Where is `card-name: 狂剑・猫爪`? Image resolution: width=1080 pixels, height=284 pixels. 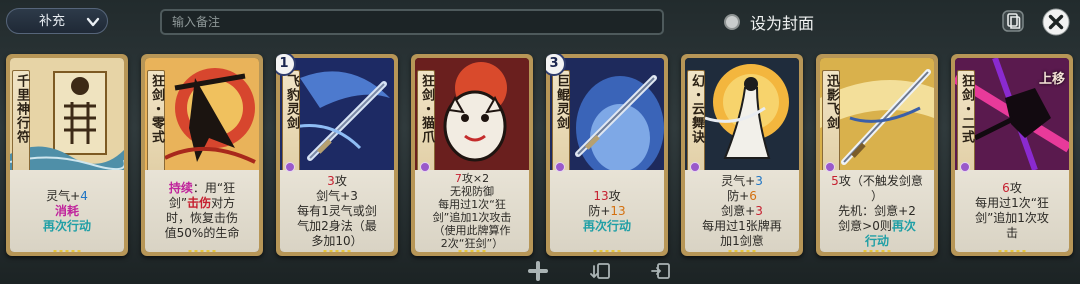
card-name: 狂剑・猫爪 is located at coordinates (426, 123).